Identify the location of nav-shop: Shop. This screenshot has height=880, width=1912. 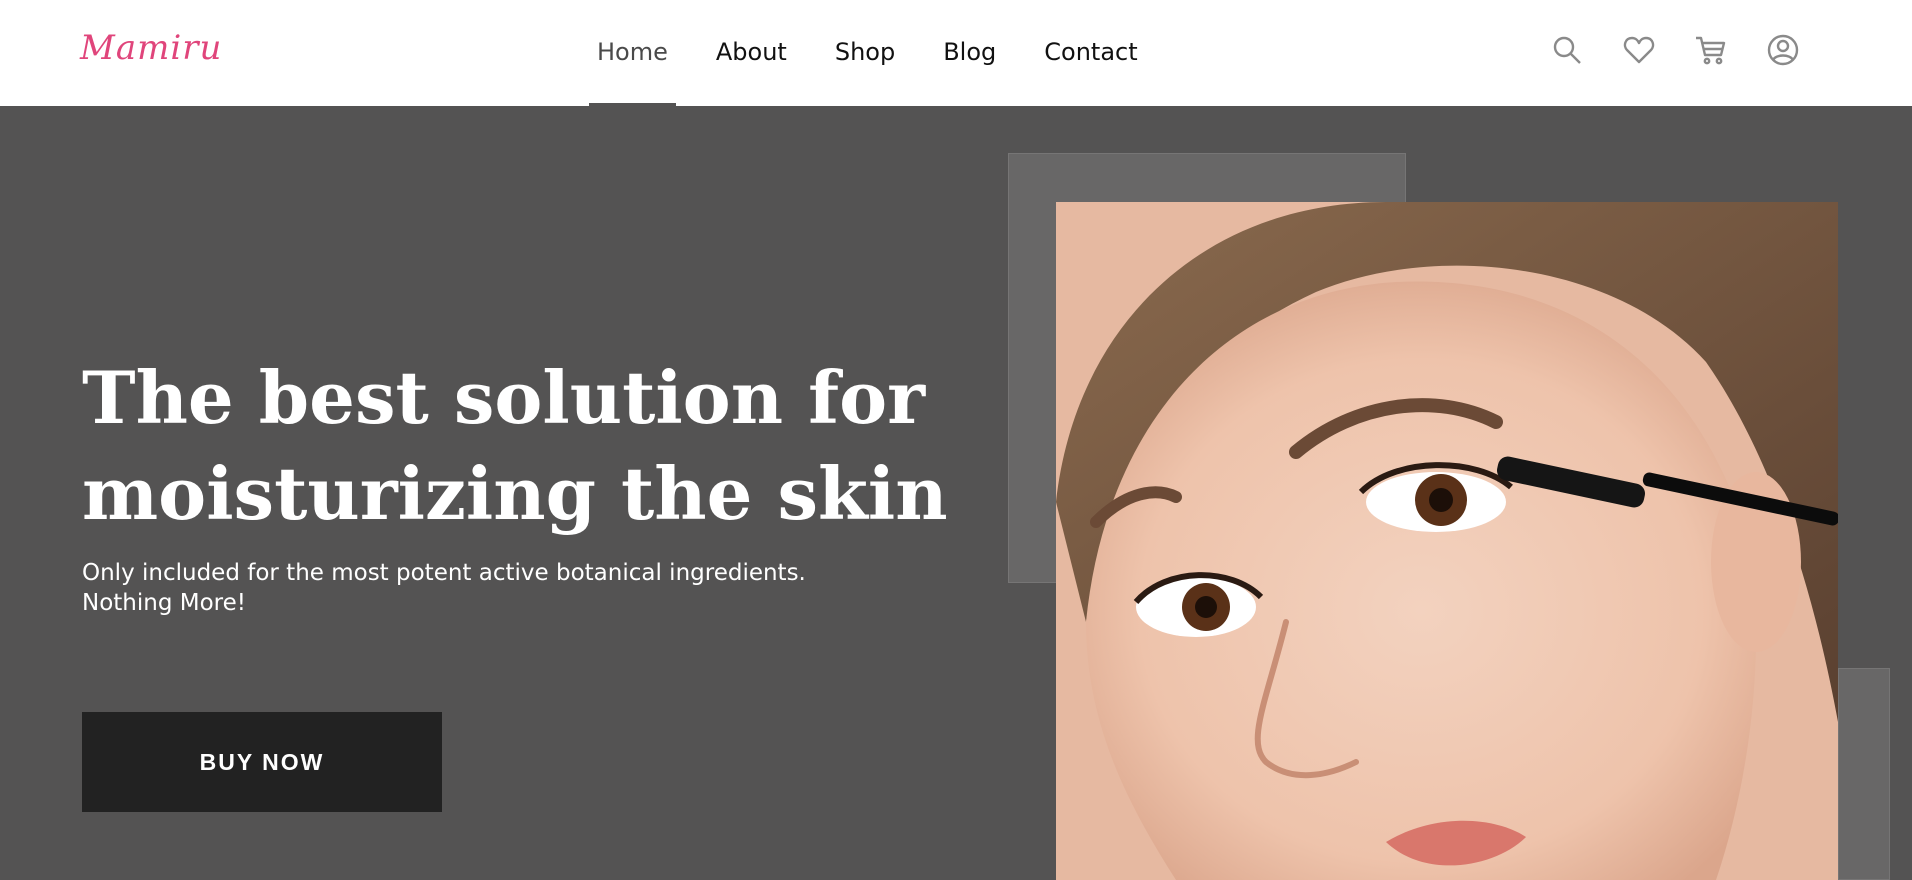
(865, 53).